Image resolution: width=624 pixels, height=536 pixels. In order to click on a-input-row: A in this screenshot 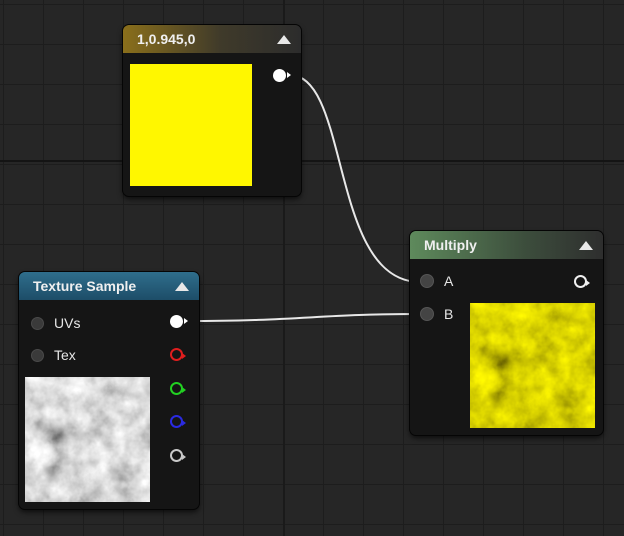, I will do `click(436, 281)`.